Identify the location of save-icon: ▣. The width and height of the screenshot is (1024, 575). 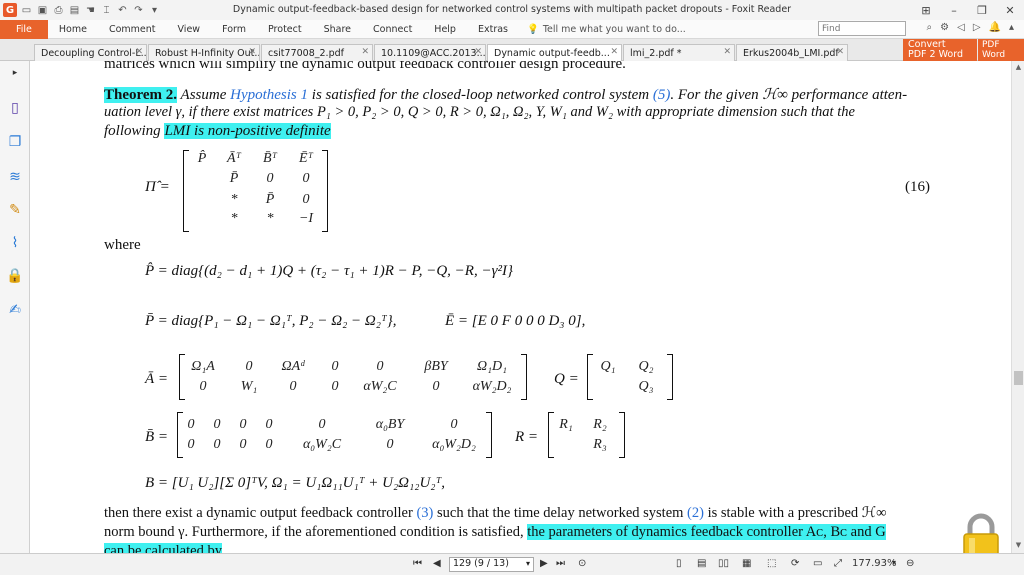
(42, 10).